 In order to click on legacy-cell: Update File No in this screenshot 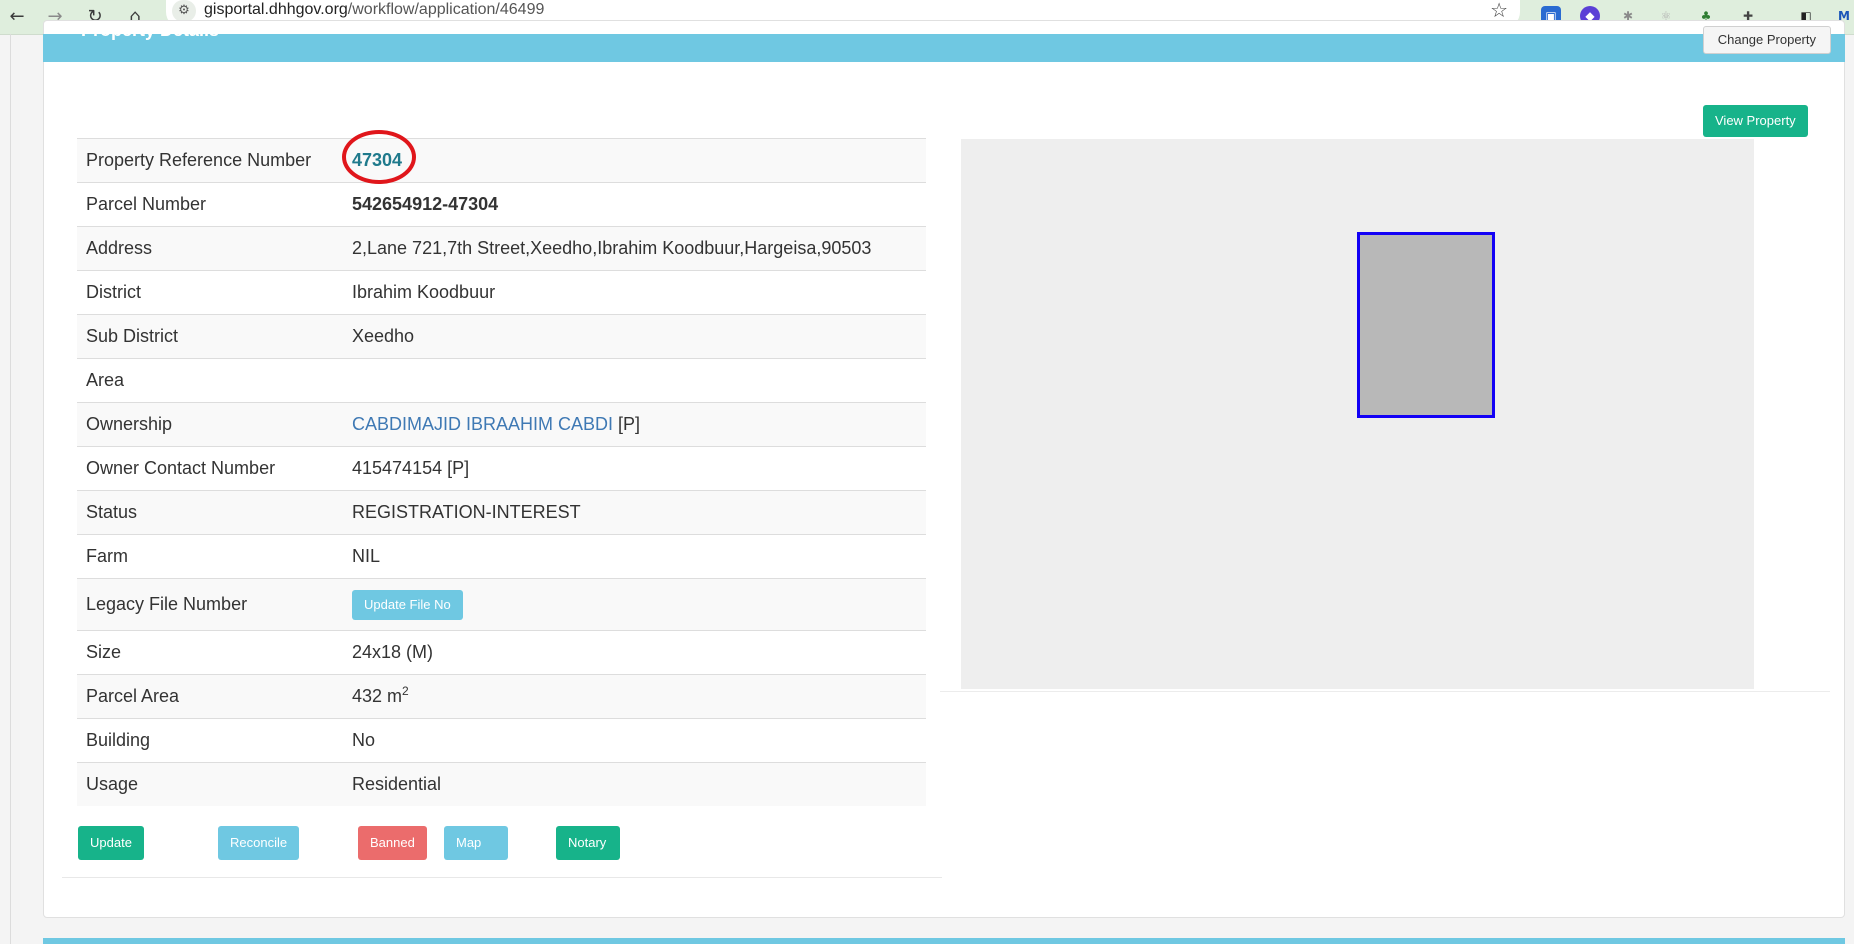, I will do `click(634, 604)`.